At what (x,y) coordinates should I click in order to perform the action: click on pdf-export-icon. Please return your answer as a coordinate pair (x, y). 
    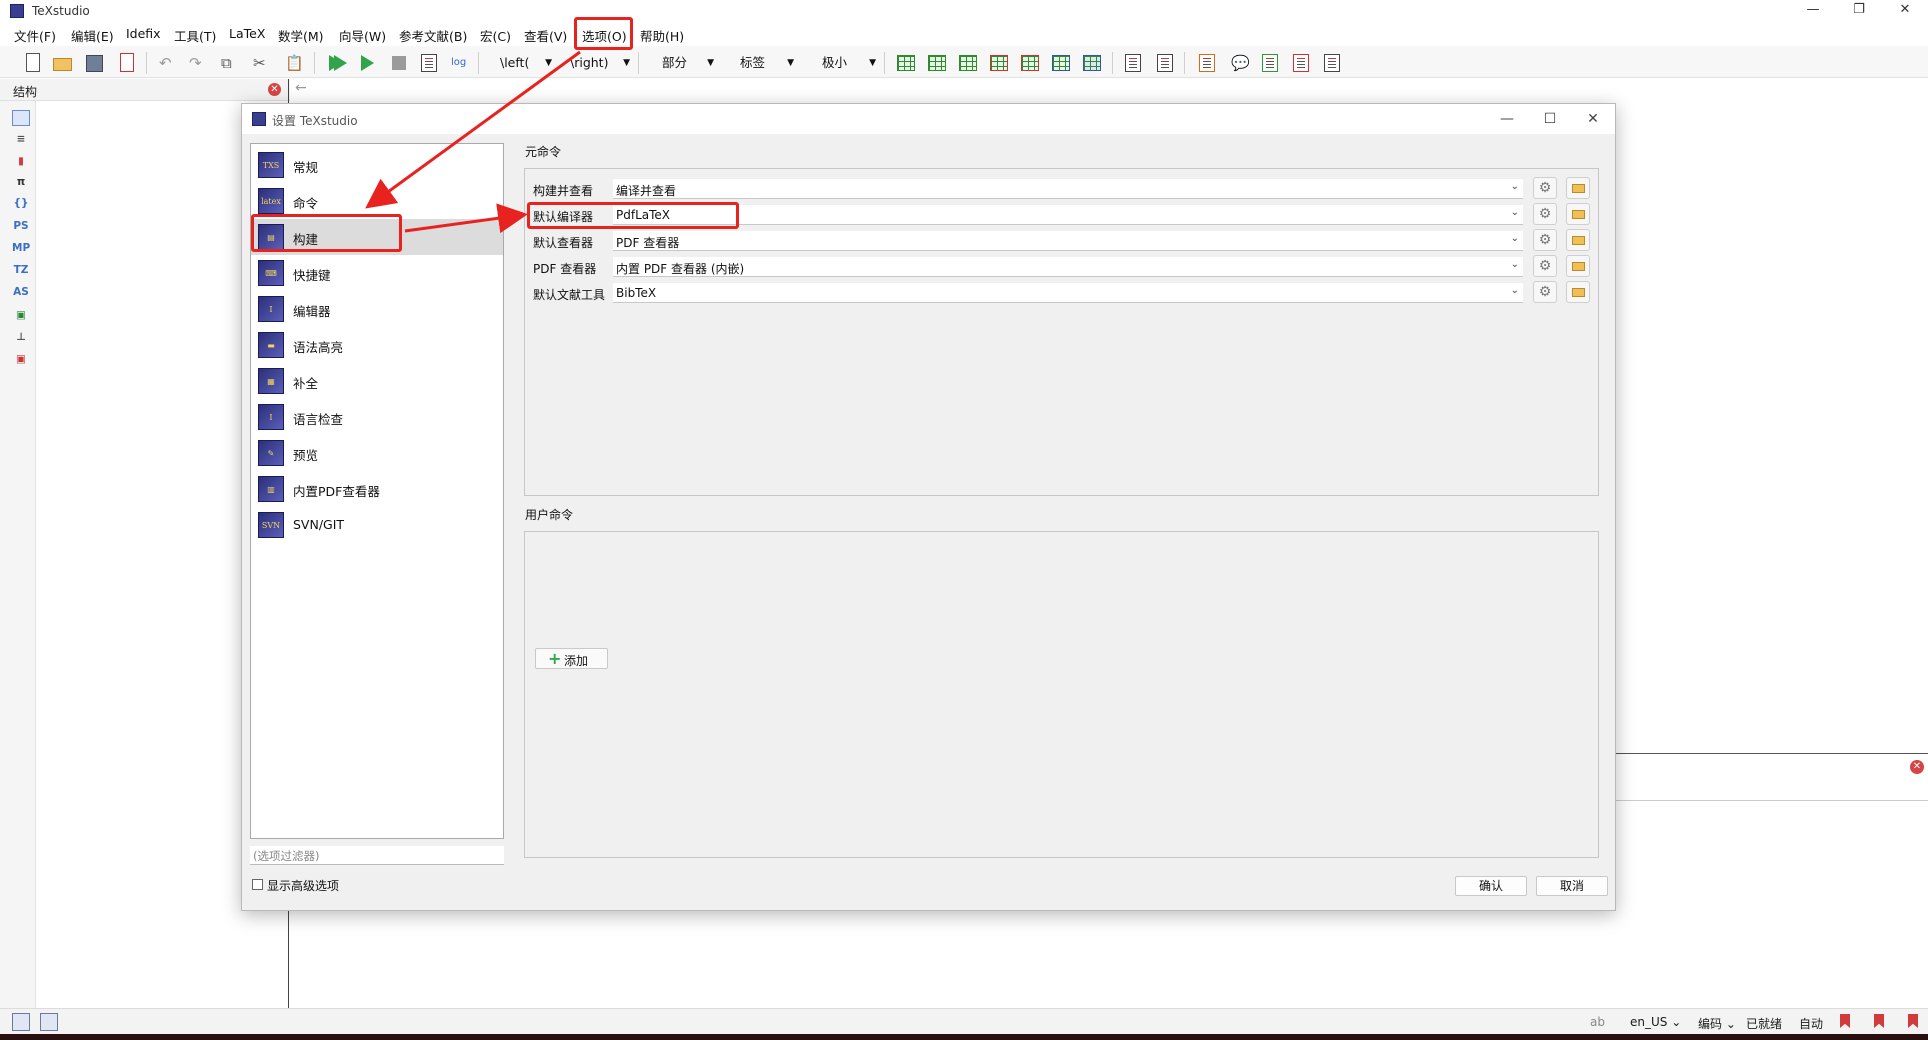
    Looking at the image, I should click on (1165, 63).